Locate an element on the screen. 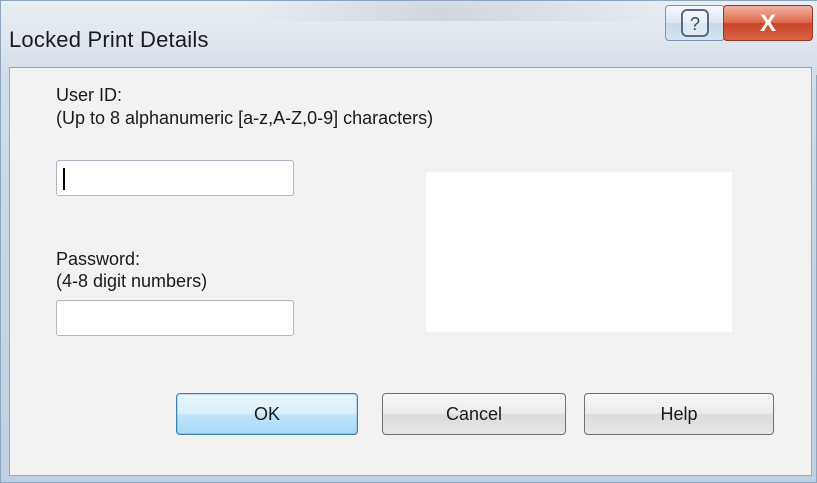 The width and height of the screenshot is (817, 483). password-hint: (4-8 digit numbers) is located at coordinates (132, 281).